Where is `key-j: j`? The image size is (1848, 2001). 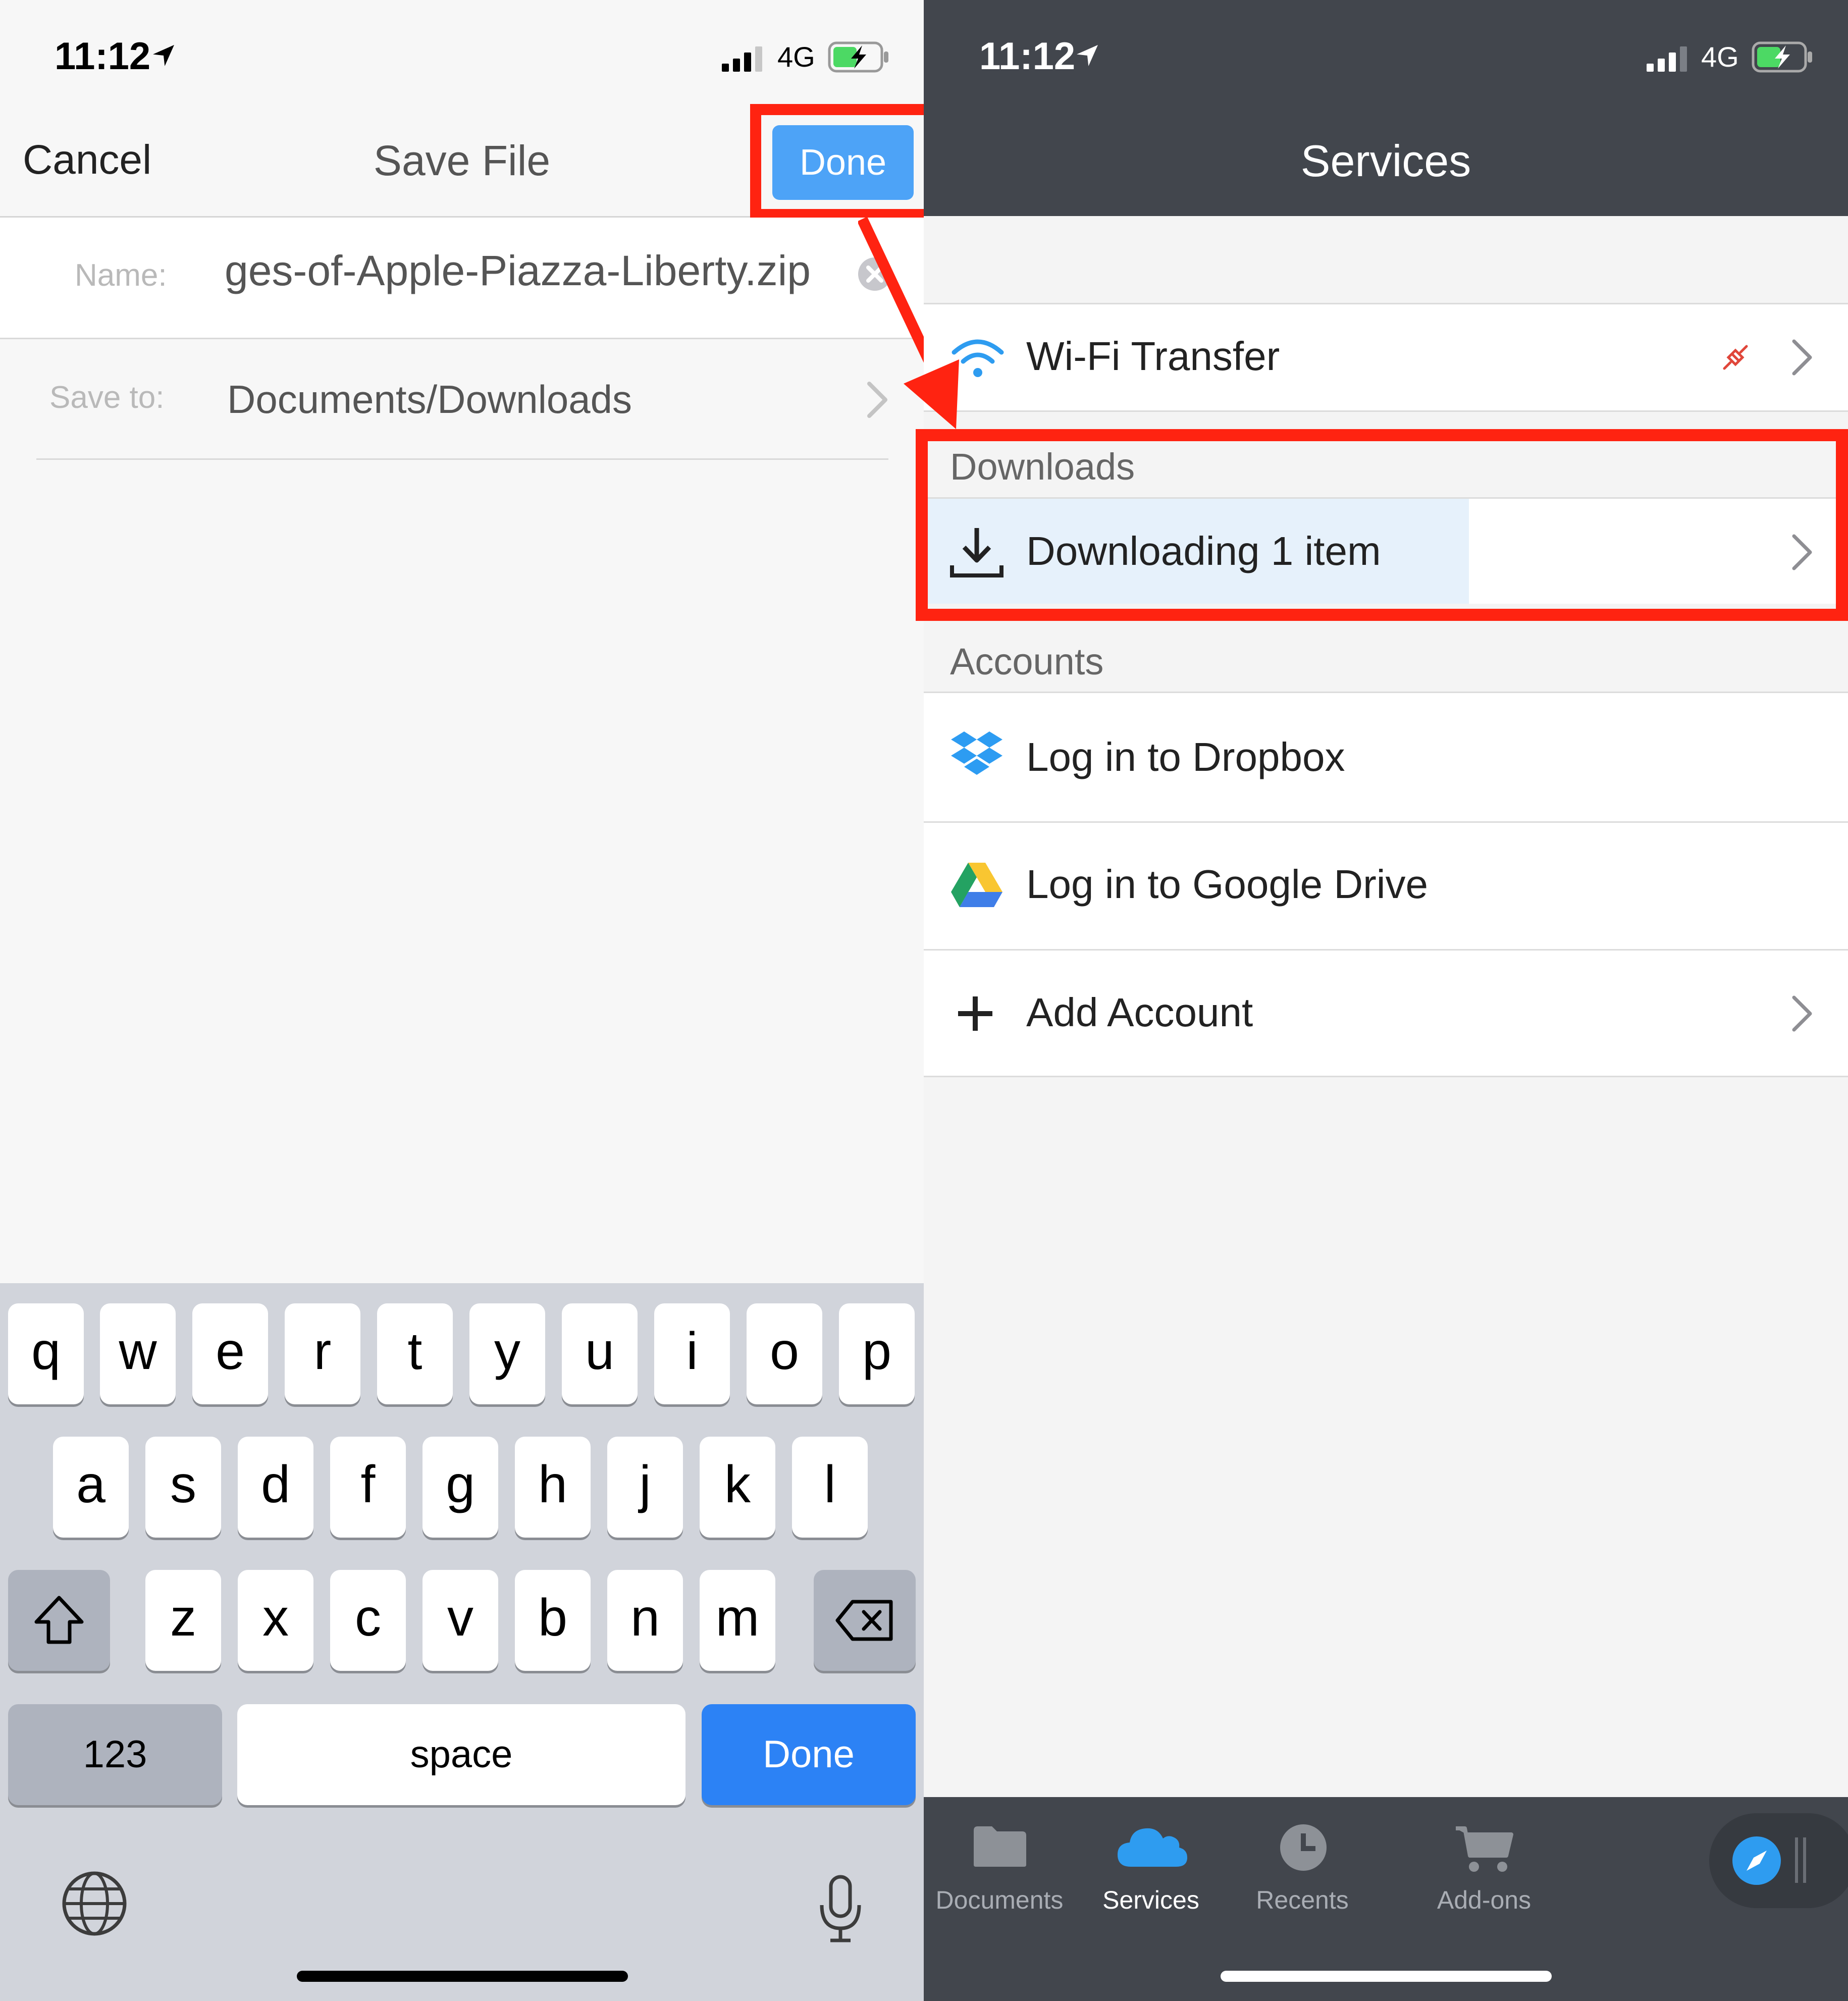 key-j: j is located at coordinates (645, 1488).